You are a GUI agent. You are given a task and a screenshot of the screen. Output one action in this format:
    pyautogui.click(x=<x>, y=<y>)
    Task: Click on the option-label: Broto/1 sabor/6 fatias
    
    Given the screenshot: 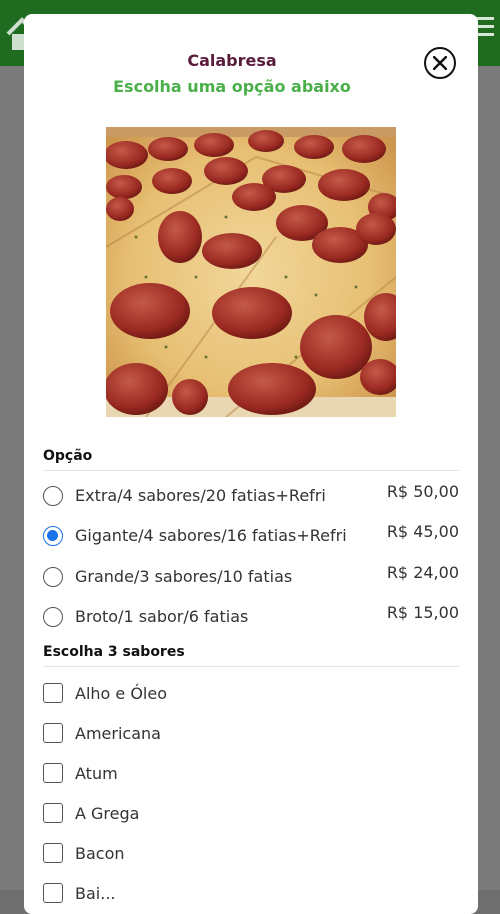 What is the action you would take?
    pyautogui.click(x=162, y=616)
    